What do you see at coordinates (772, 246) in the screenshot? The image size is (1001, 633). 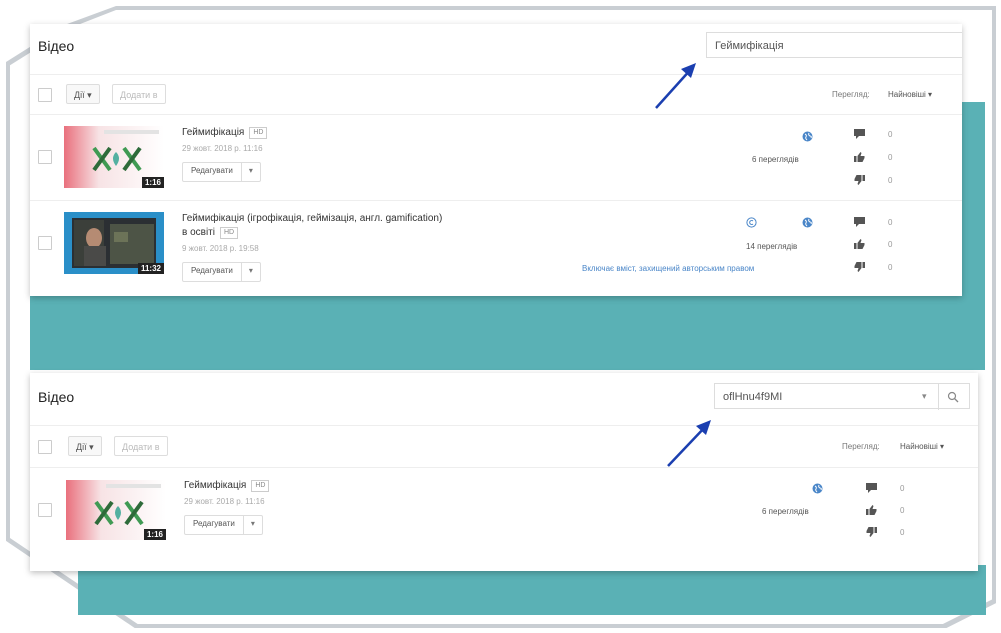 I see `view-count: 14 переглядів` at bounding box center [772, 246].